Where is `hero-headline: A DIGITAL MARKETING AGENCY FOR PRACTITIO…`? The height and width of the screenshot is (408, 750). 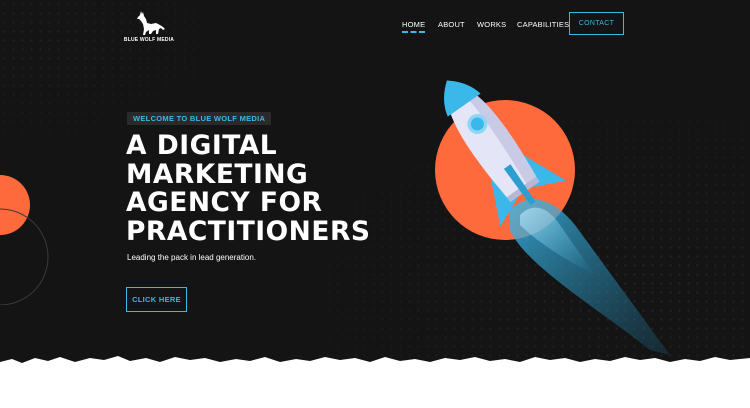 hero-headline: A DIGITAL MARKETING AGENCY FOR PRACTITIO… is located at coordinates (248, 188).